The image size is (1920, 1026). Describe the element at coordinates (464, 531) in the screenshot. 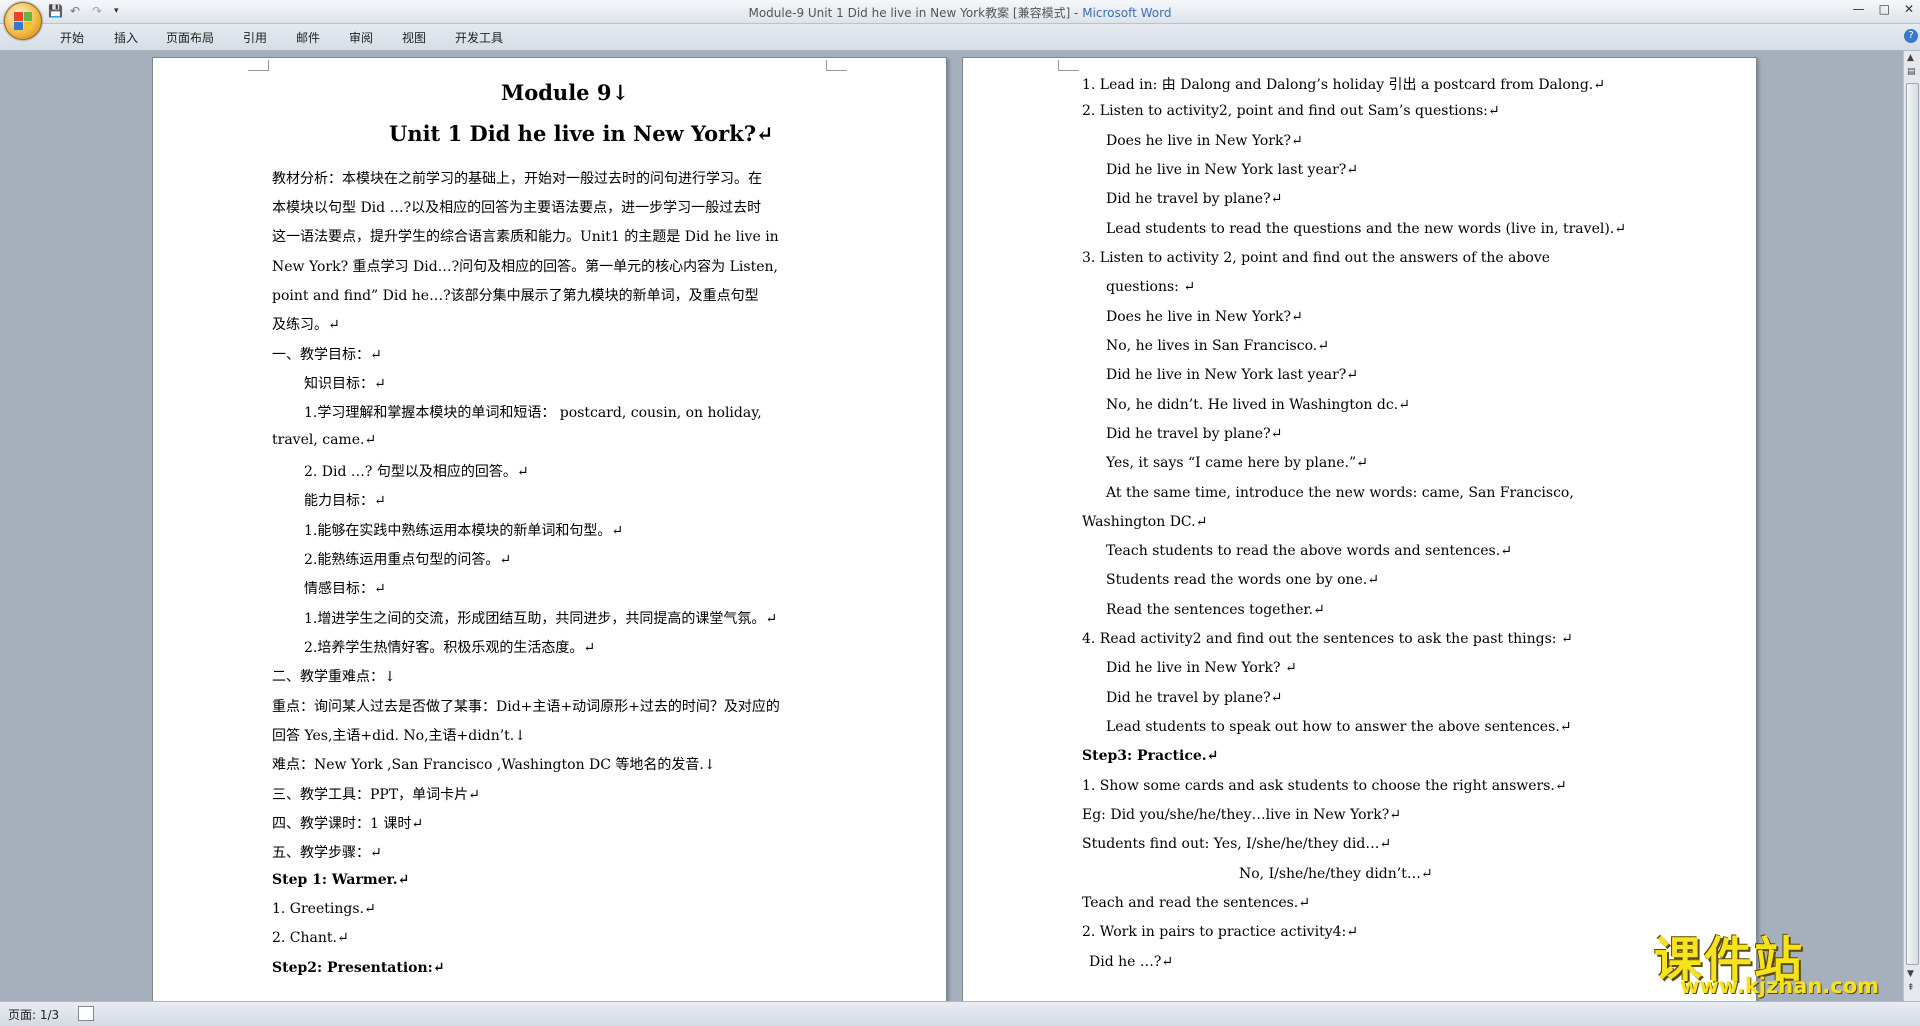

I see `text-line: 1.能够在实践中熟练运用本模块的新单词和句型。↵` at that location.